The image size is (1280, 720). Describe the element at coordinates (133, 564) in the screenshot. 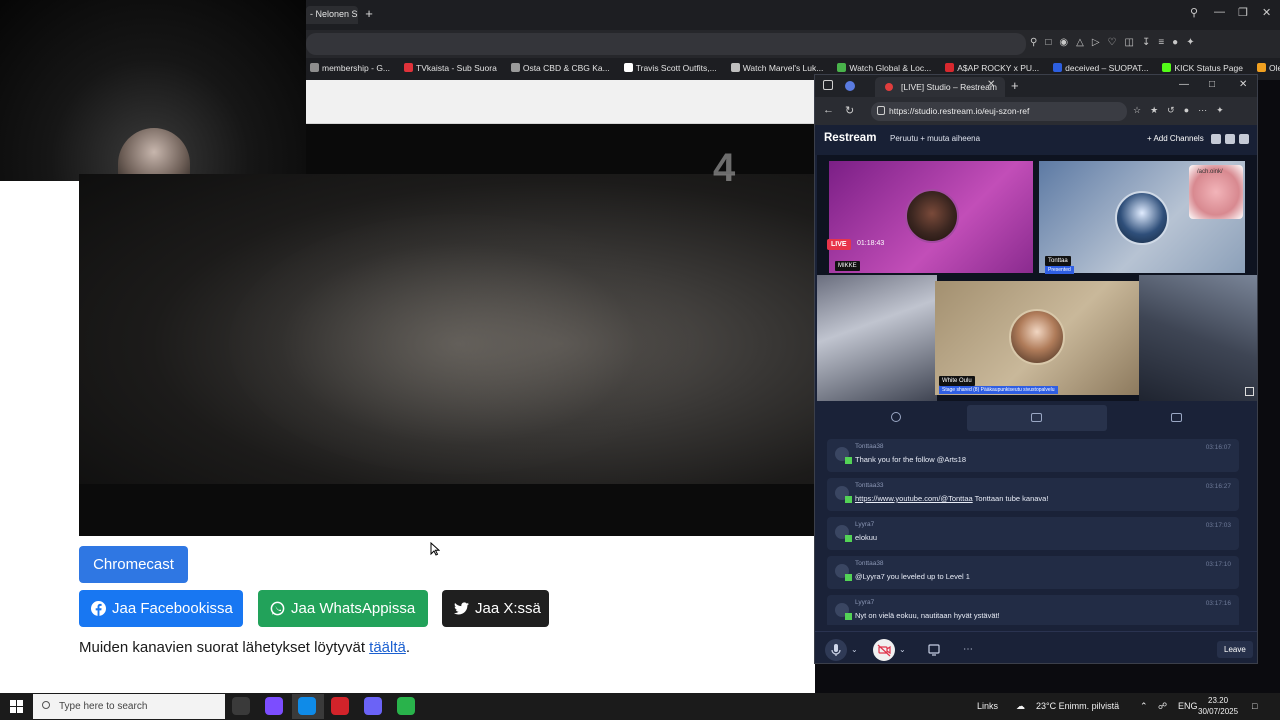

I see `chromecast-button: Chromecast` at that location.